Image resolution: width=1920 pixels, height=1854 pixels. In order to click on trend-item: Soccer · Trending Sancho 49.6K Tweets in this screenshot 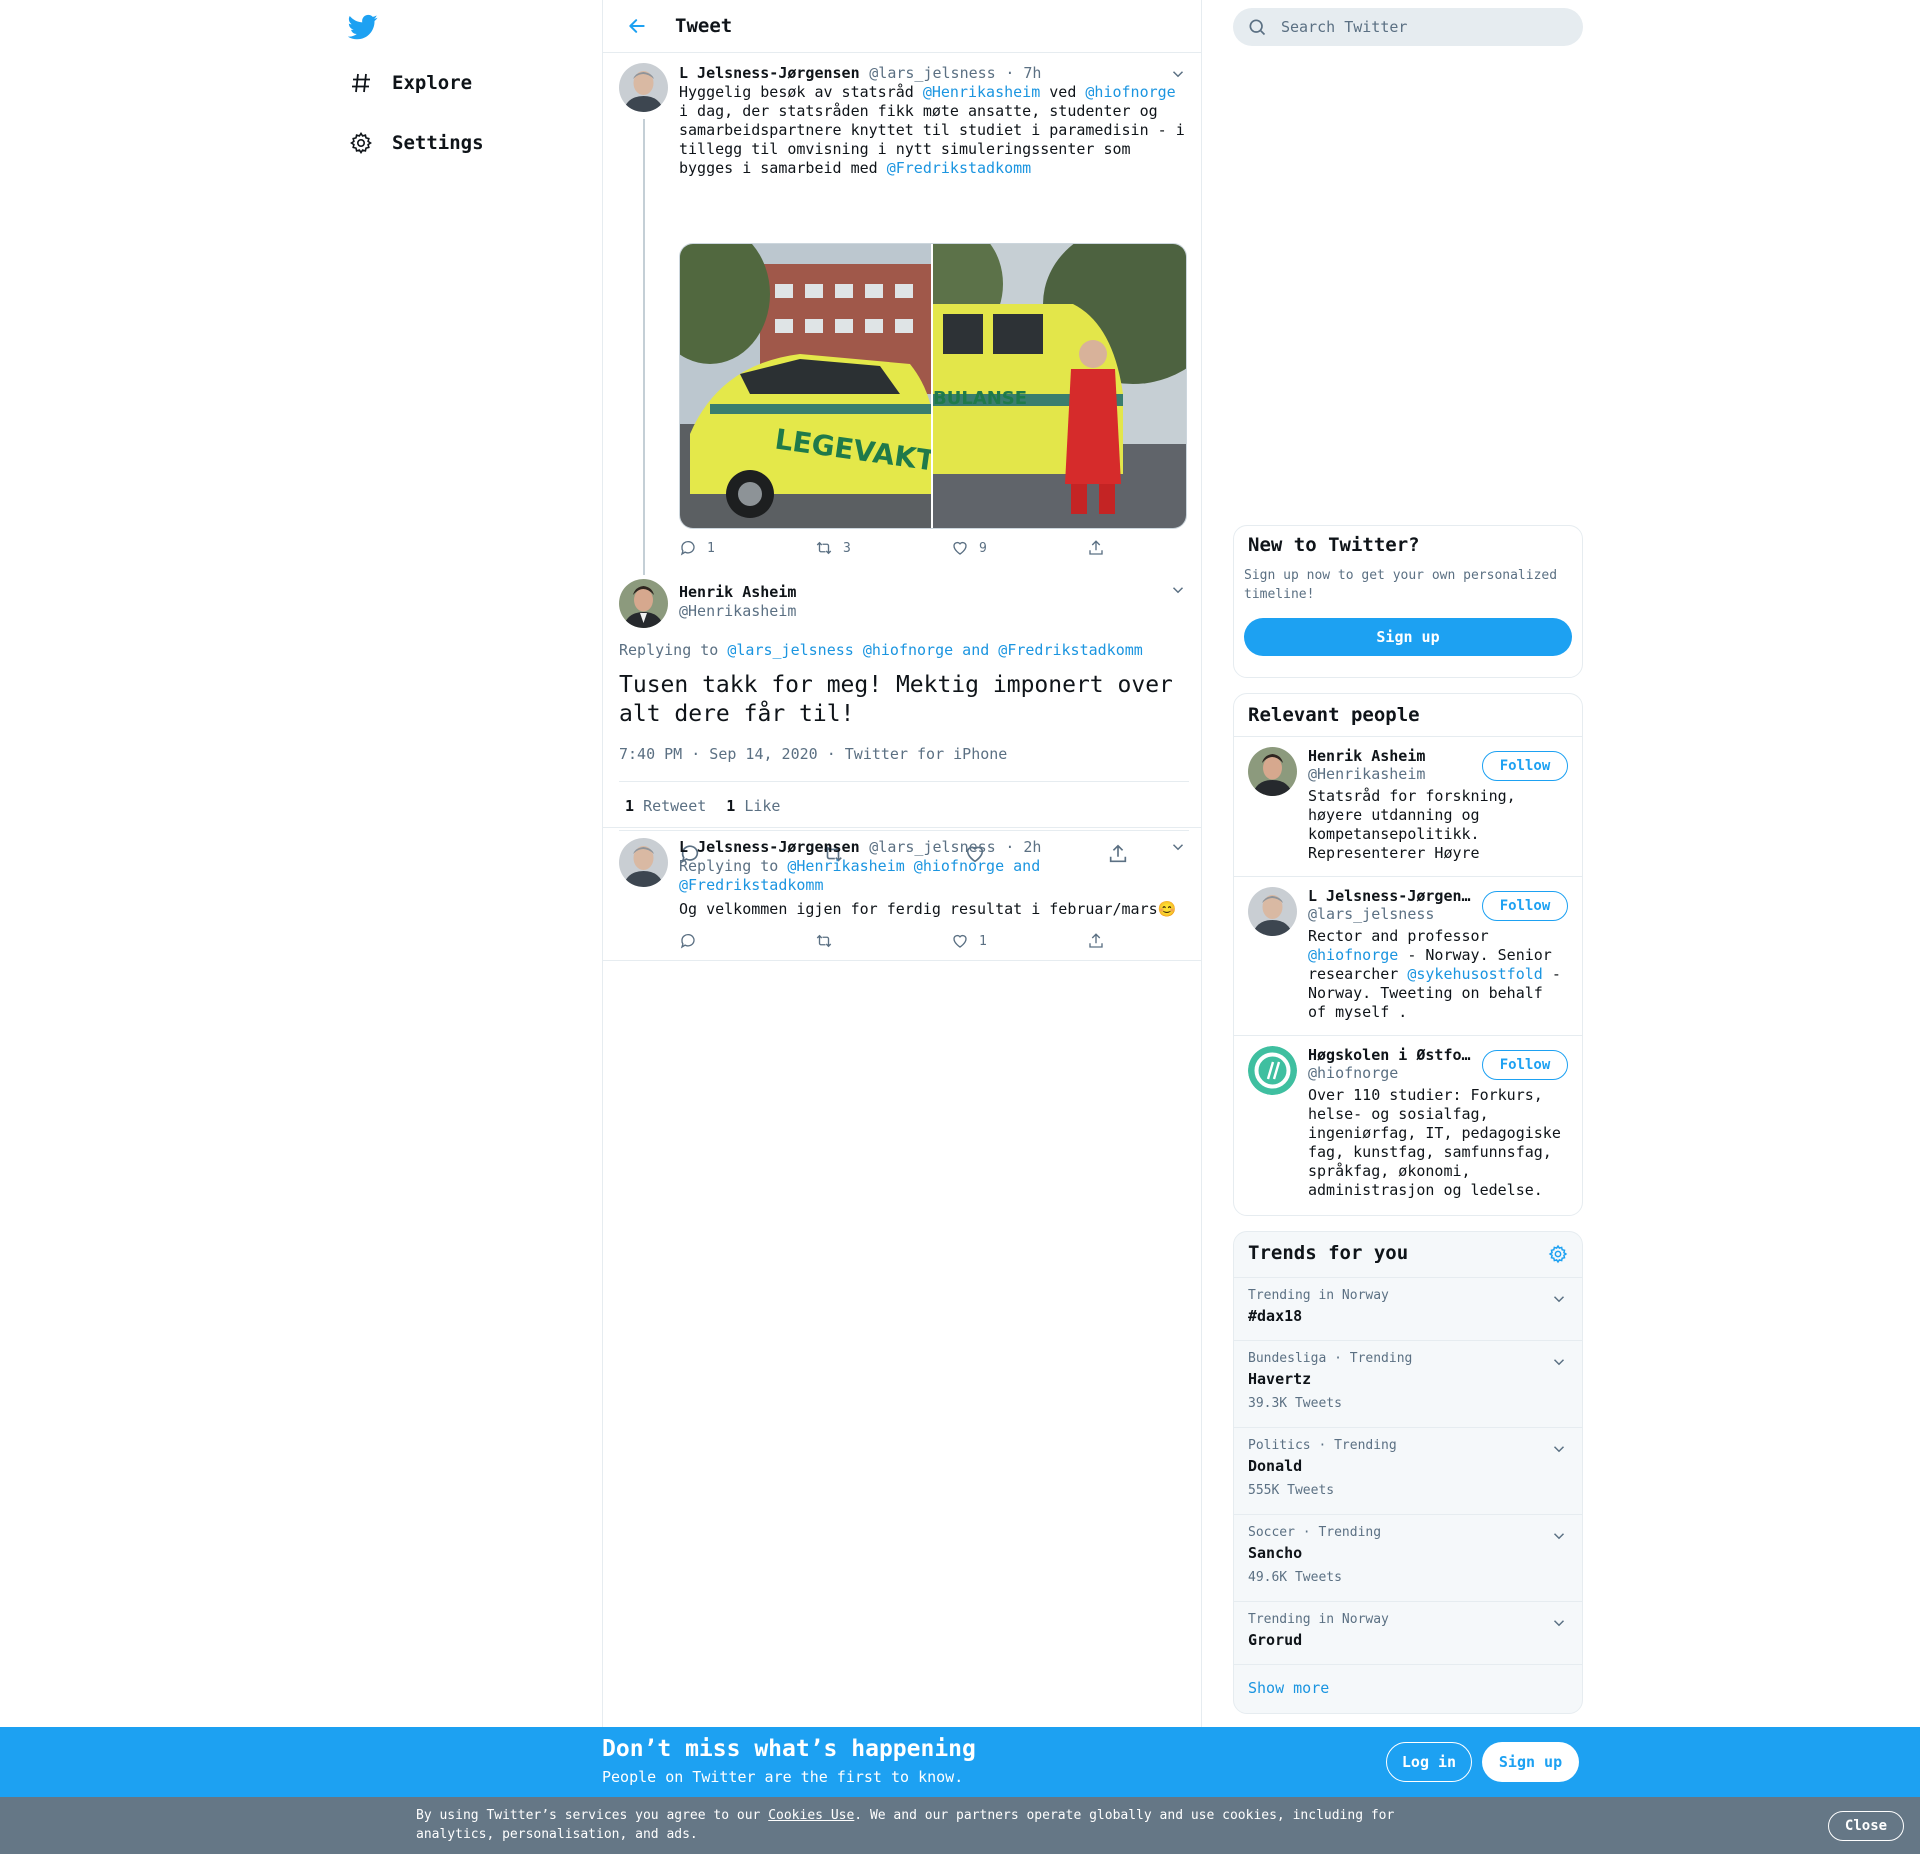, I will do `click(1408, 1557)`.